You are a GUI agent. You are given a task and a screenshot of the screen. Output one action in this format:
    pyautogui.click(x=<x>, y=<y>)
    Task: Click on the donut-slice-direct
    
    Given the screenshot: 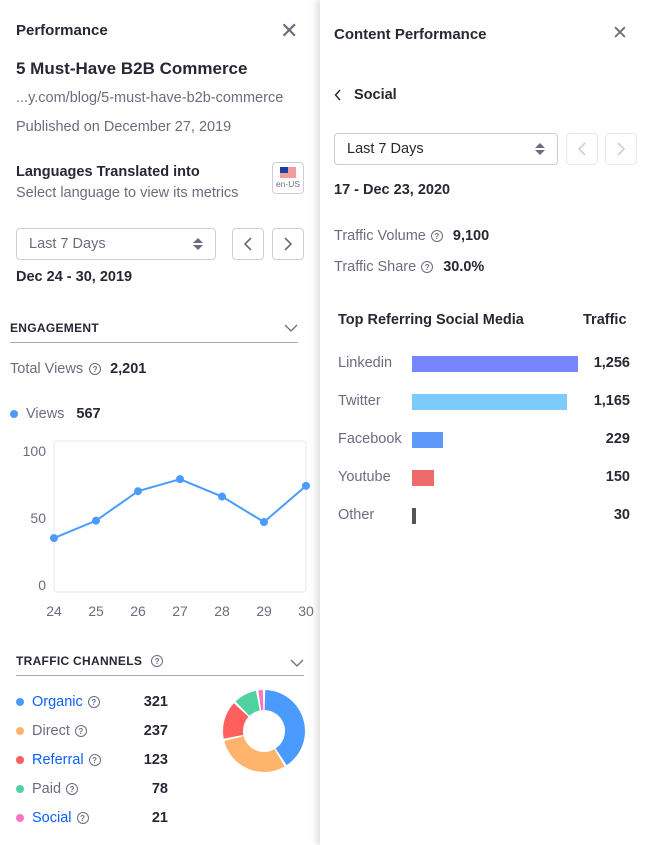 What is the action you would take?
    pyautogui.click(x=254, y=754)
    